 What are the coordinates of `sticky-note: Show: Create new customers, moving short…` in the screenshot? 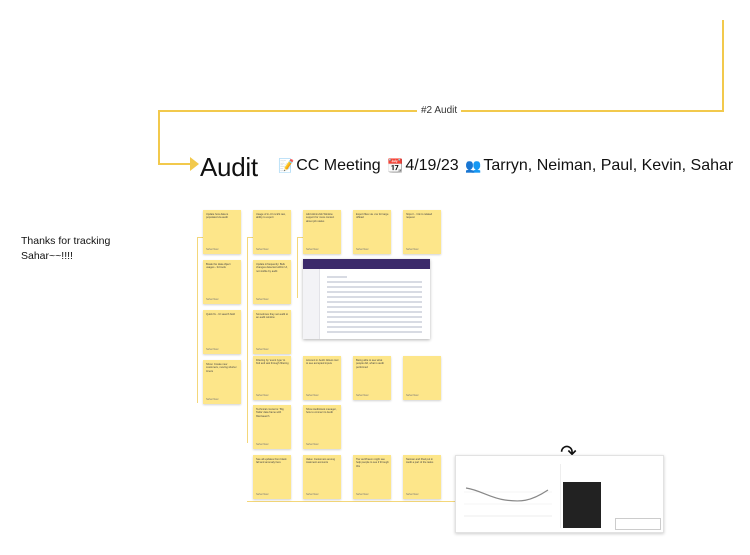 It's located at (222, 382).